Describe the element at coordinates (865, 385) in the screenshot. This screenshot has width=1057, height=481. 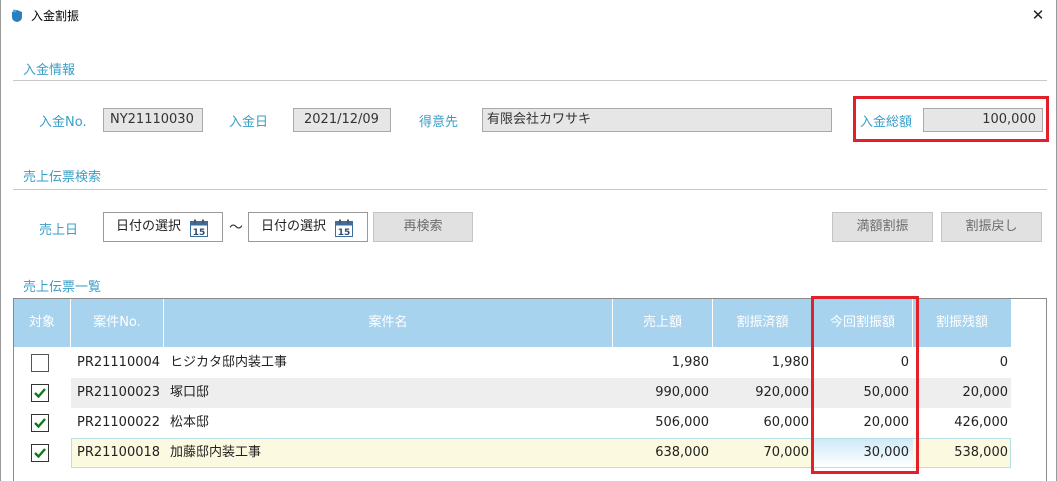
I see `current-allocation-highlight-box` at that location.